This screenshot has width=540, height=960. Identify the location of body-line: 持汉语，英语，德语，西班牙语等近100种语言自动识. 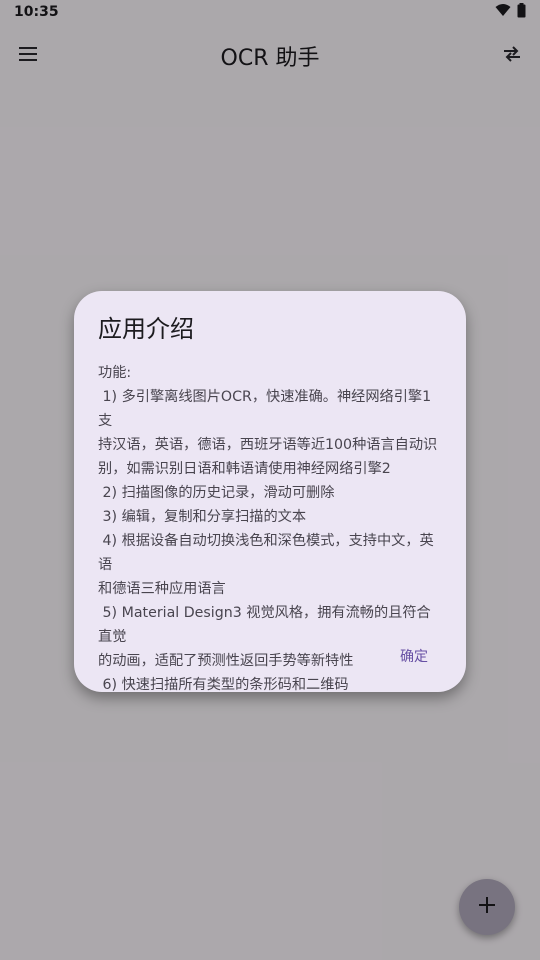
(268, 445).